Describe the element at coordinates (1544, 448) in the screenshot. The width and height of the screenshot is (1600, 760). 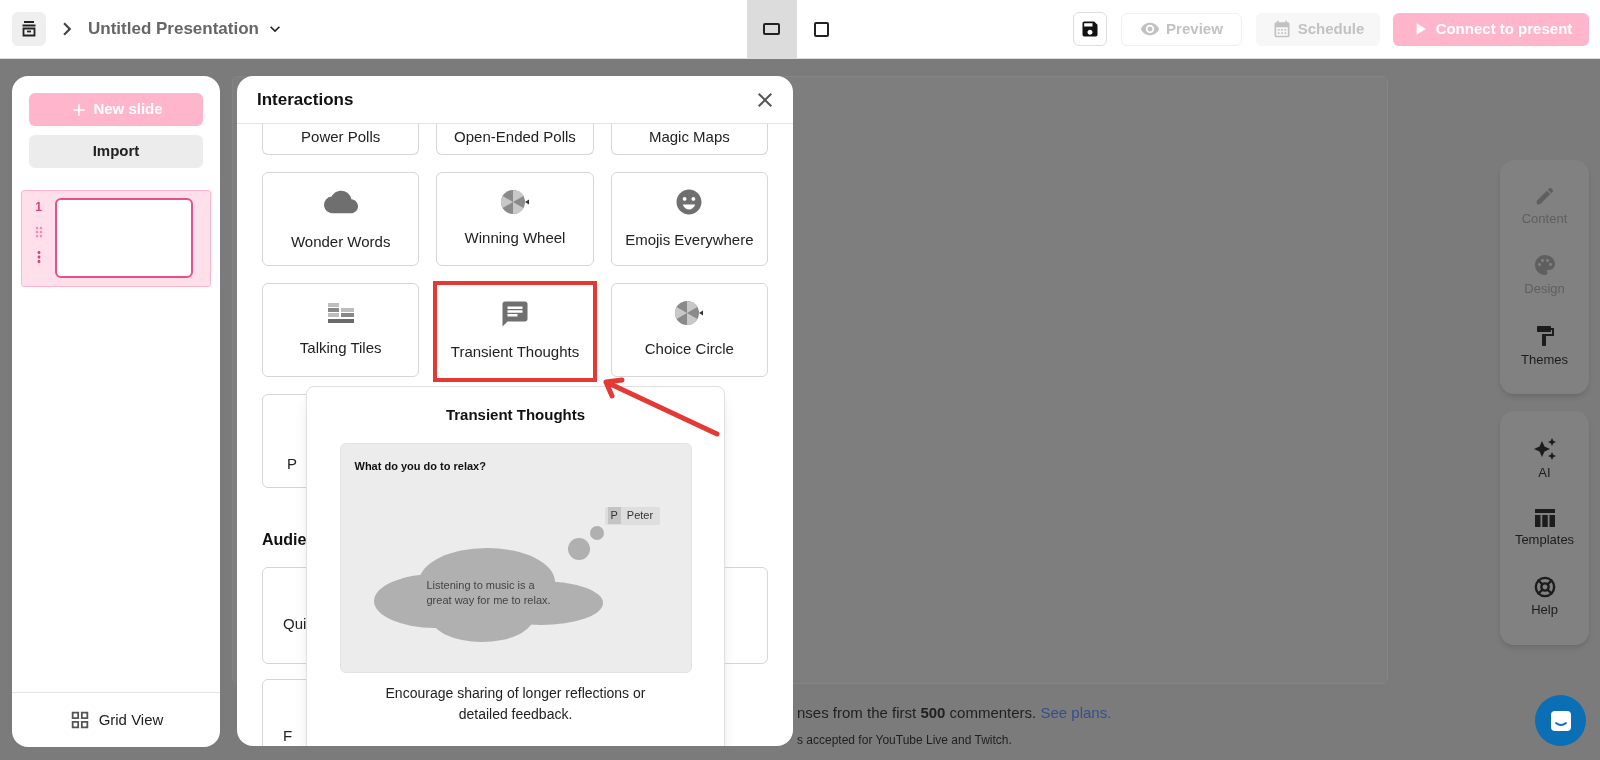
I see `sparkles-icon` at that location.